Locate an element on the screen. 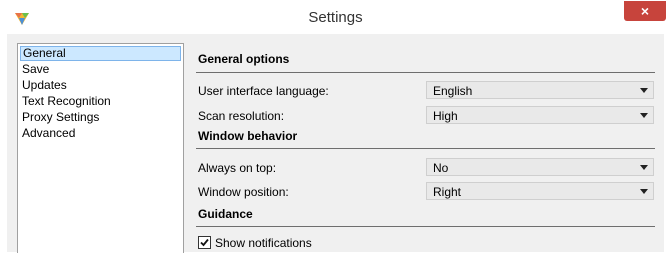 The width and height of the screenshot is (671, 253). language-label: User interface language: is located at coordinates (263, 91).